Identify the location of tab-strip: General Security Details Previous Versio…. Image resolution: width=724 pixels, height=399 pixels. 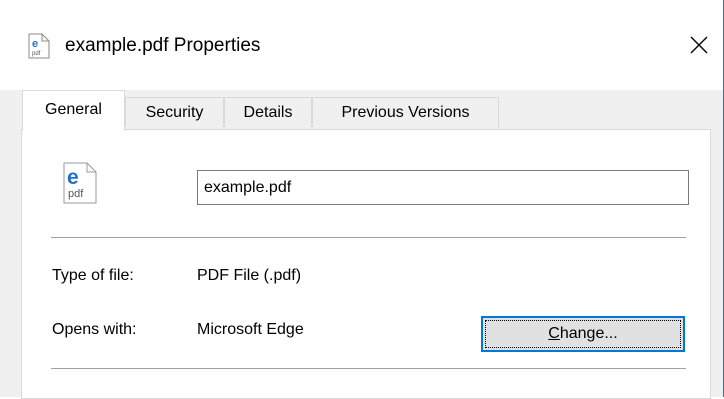
(361, 110).